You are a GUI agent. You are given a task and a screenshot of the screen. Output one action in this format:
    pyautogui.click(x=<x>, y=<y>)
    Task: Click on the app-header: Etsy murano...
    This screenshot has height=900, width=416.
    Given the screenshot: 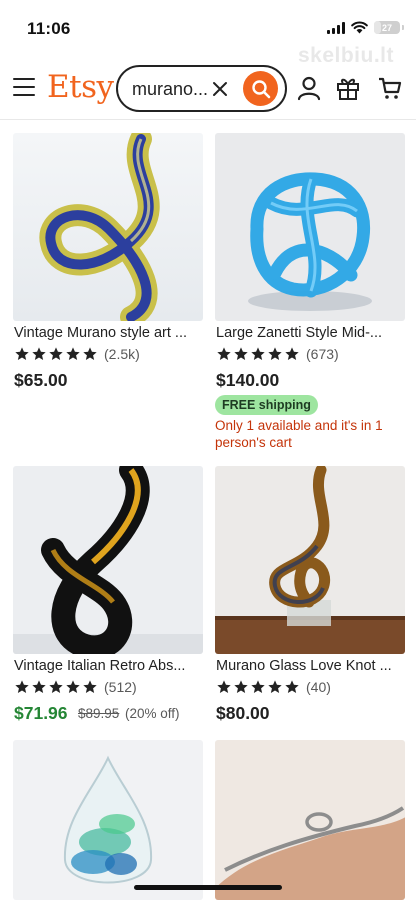 What is the action you would take?
    pyautogui.click(x=208, y=89)
    